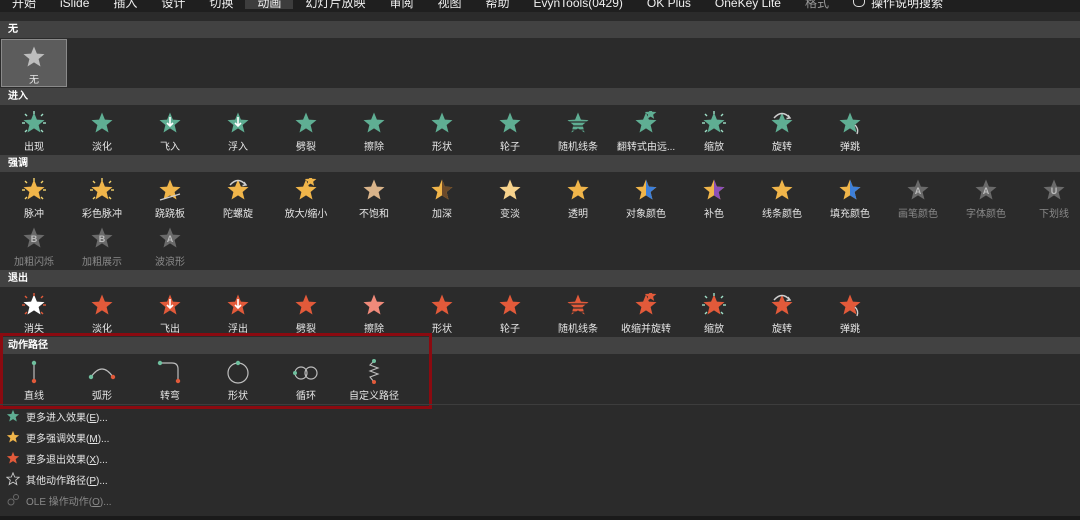 This screenshot has width=1080, height=520. What do you see at coordinates (578, 4) in the screenshot?
I see `ribbon-tab: EvynTools(0429)` at bounding box center [578, 4].